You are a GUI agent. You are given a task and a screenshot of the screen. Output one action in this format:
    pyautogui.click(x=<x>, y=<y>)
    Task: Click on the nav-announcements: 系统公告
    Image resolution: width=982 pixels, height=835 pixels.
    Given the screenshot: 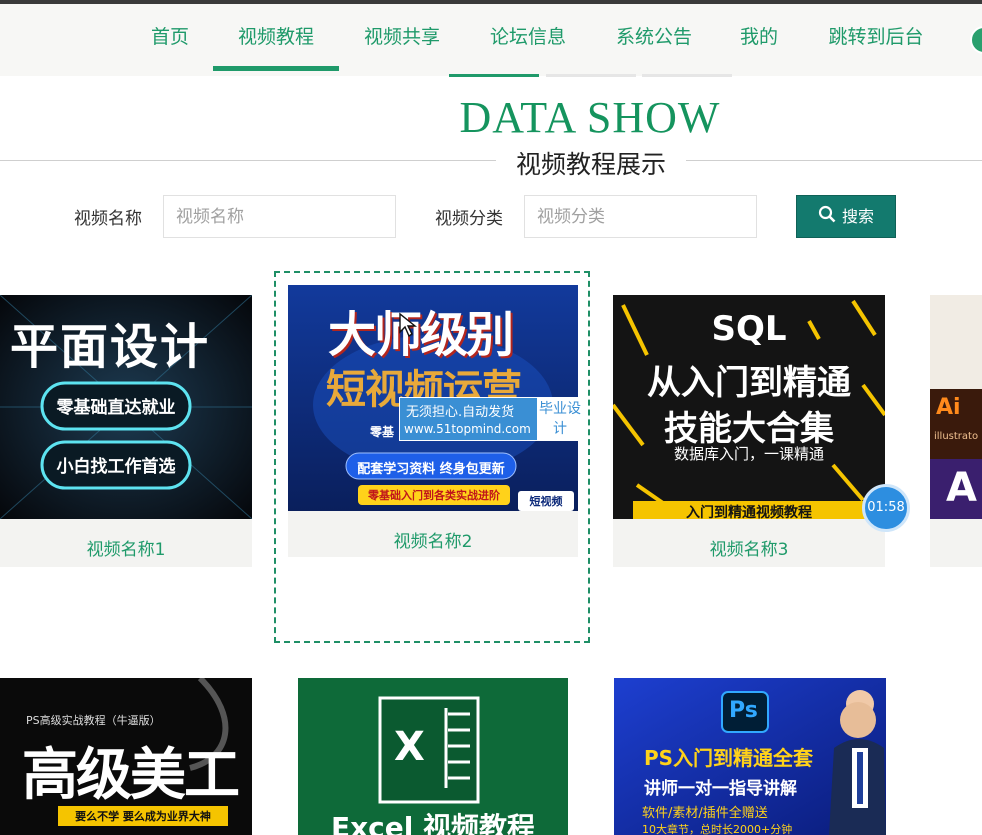 What is the action you would take?
    pyautogui.click(x=654, y=47)
    